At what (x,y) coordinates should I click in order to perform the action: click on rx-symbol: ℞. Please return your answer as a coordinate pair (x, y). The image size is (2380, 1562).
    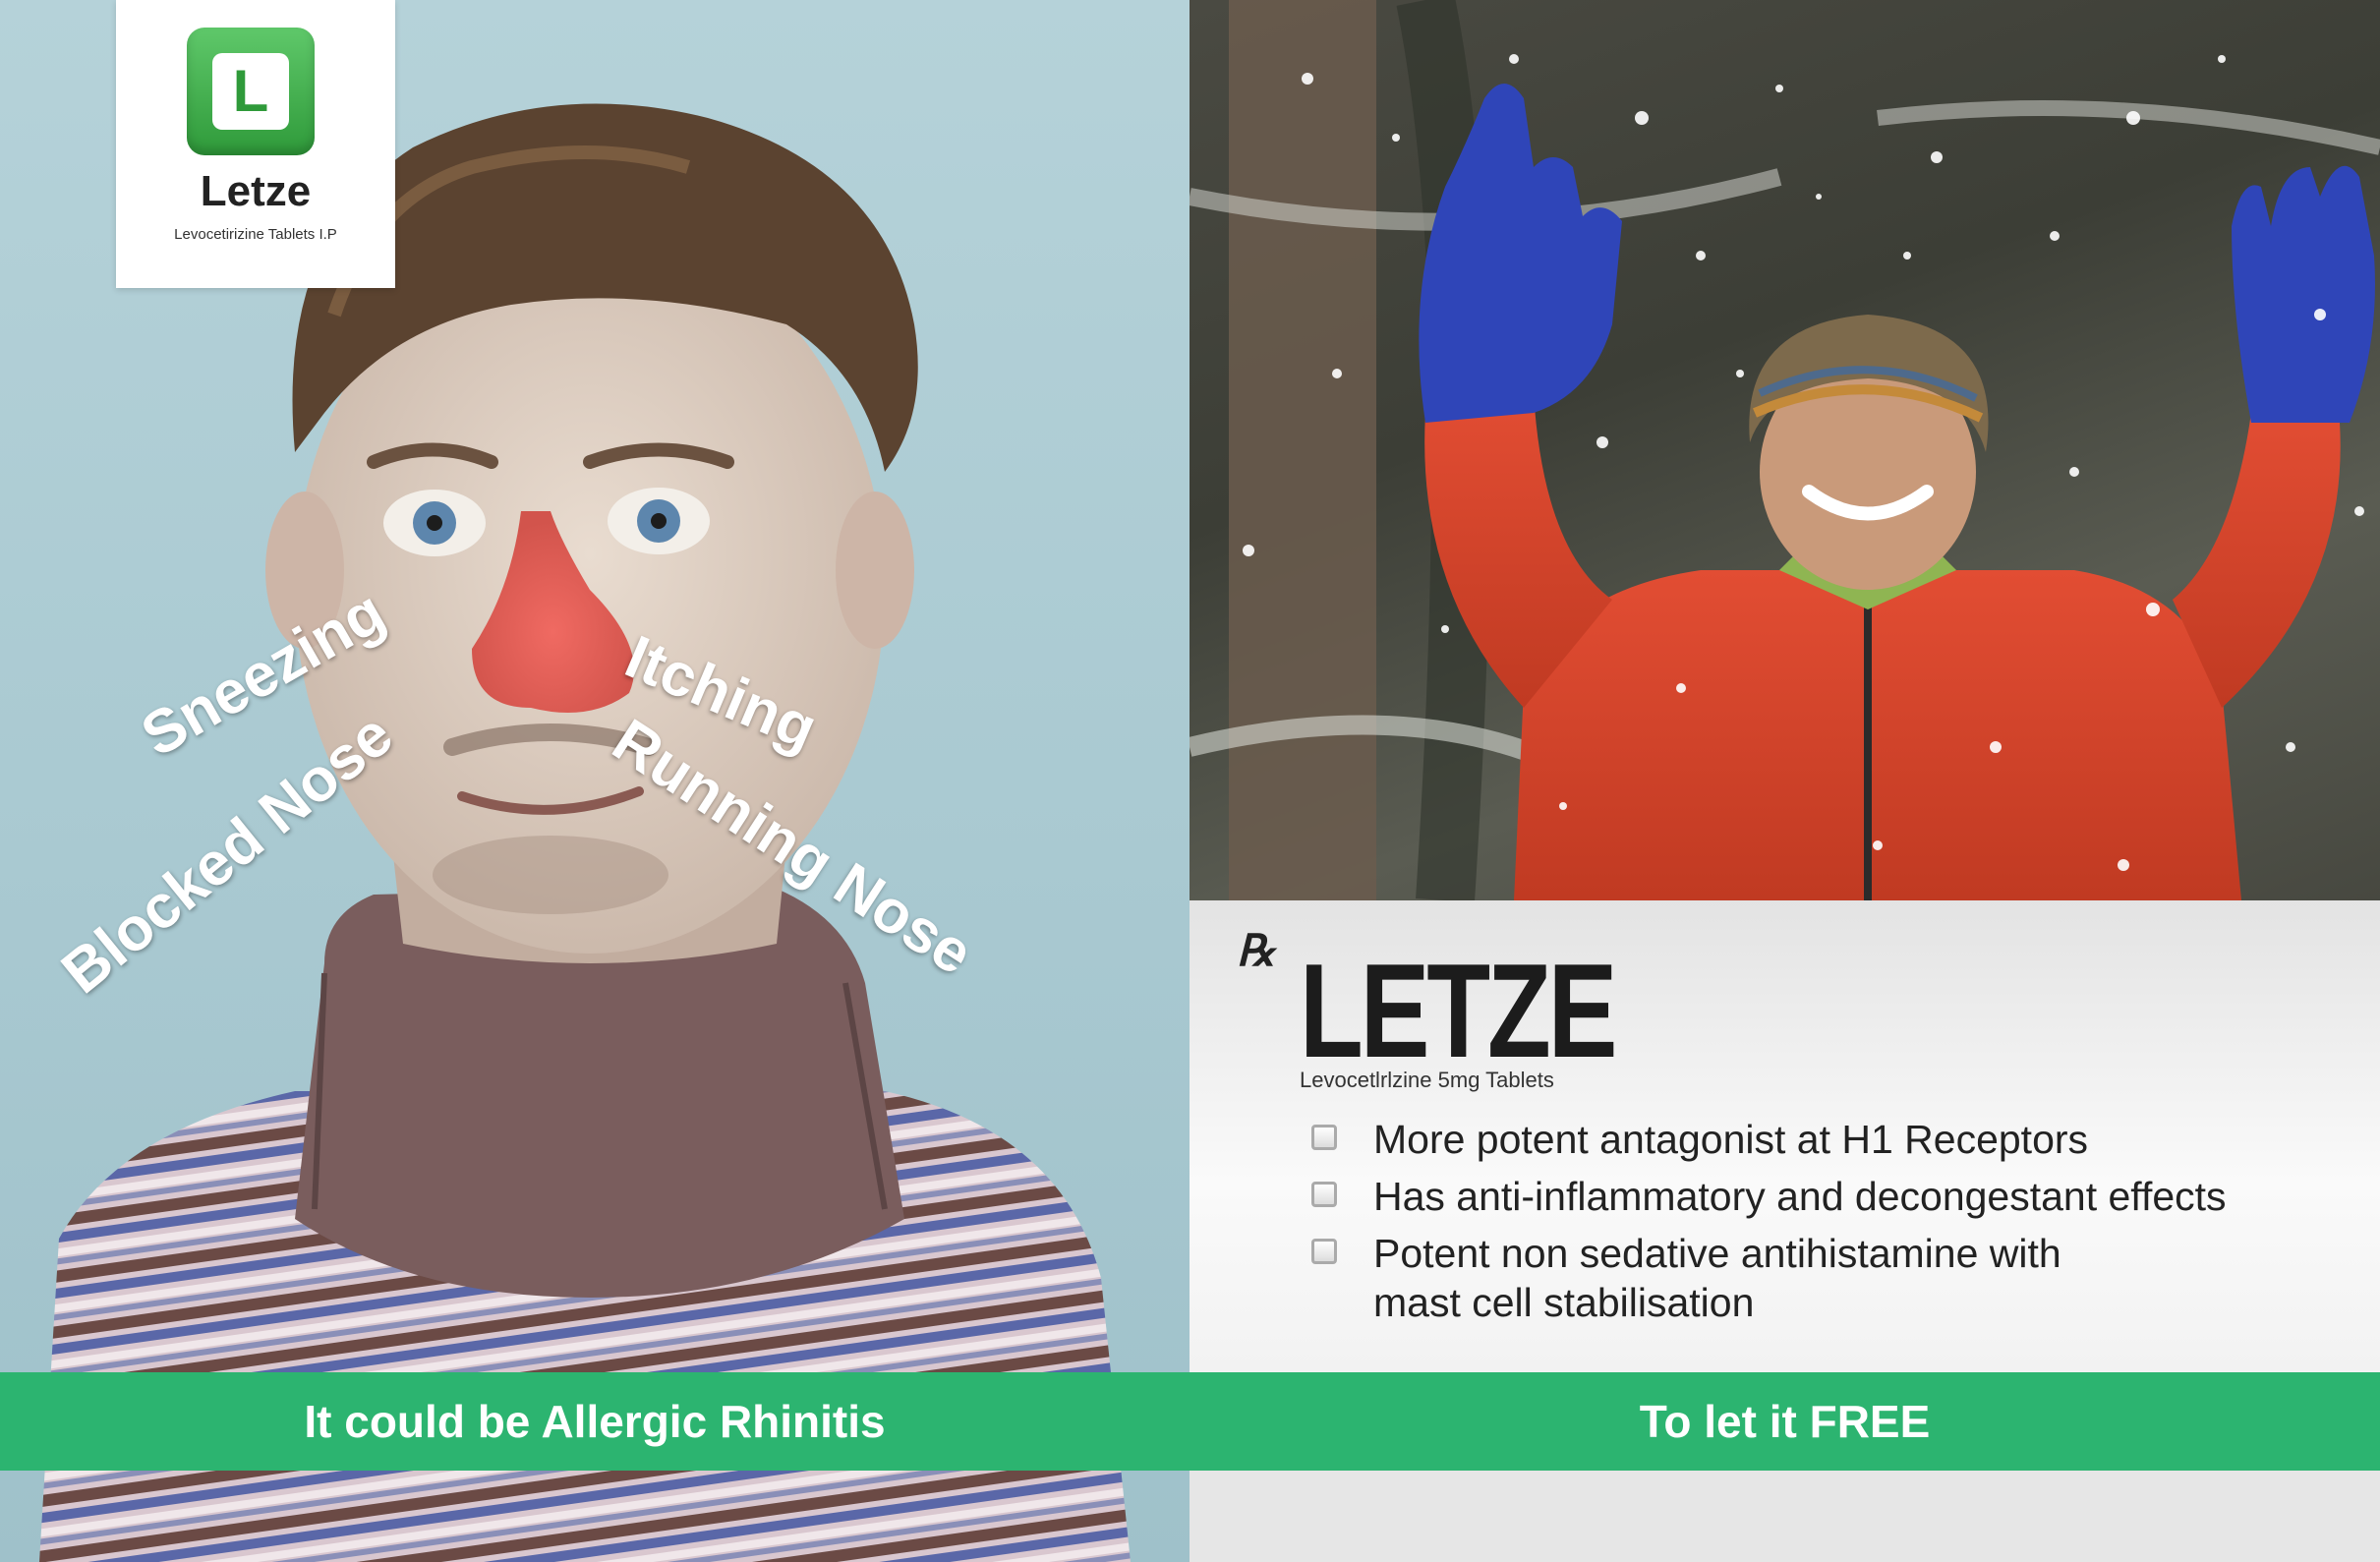
    Looking at the image, I should click on (1256, 951).